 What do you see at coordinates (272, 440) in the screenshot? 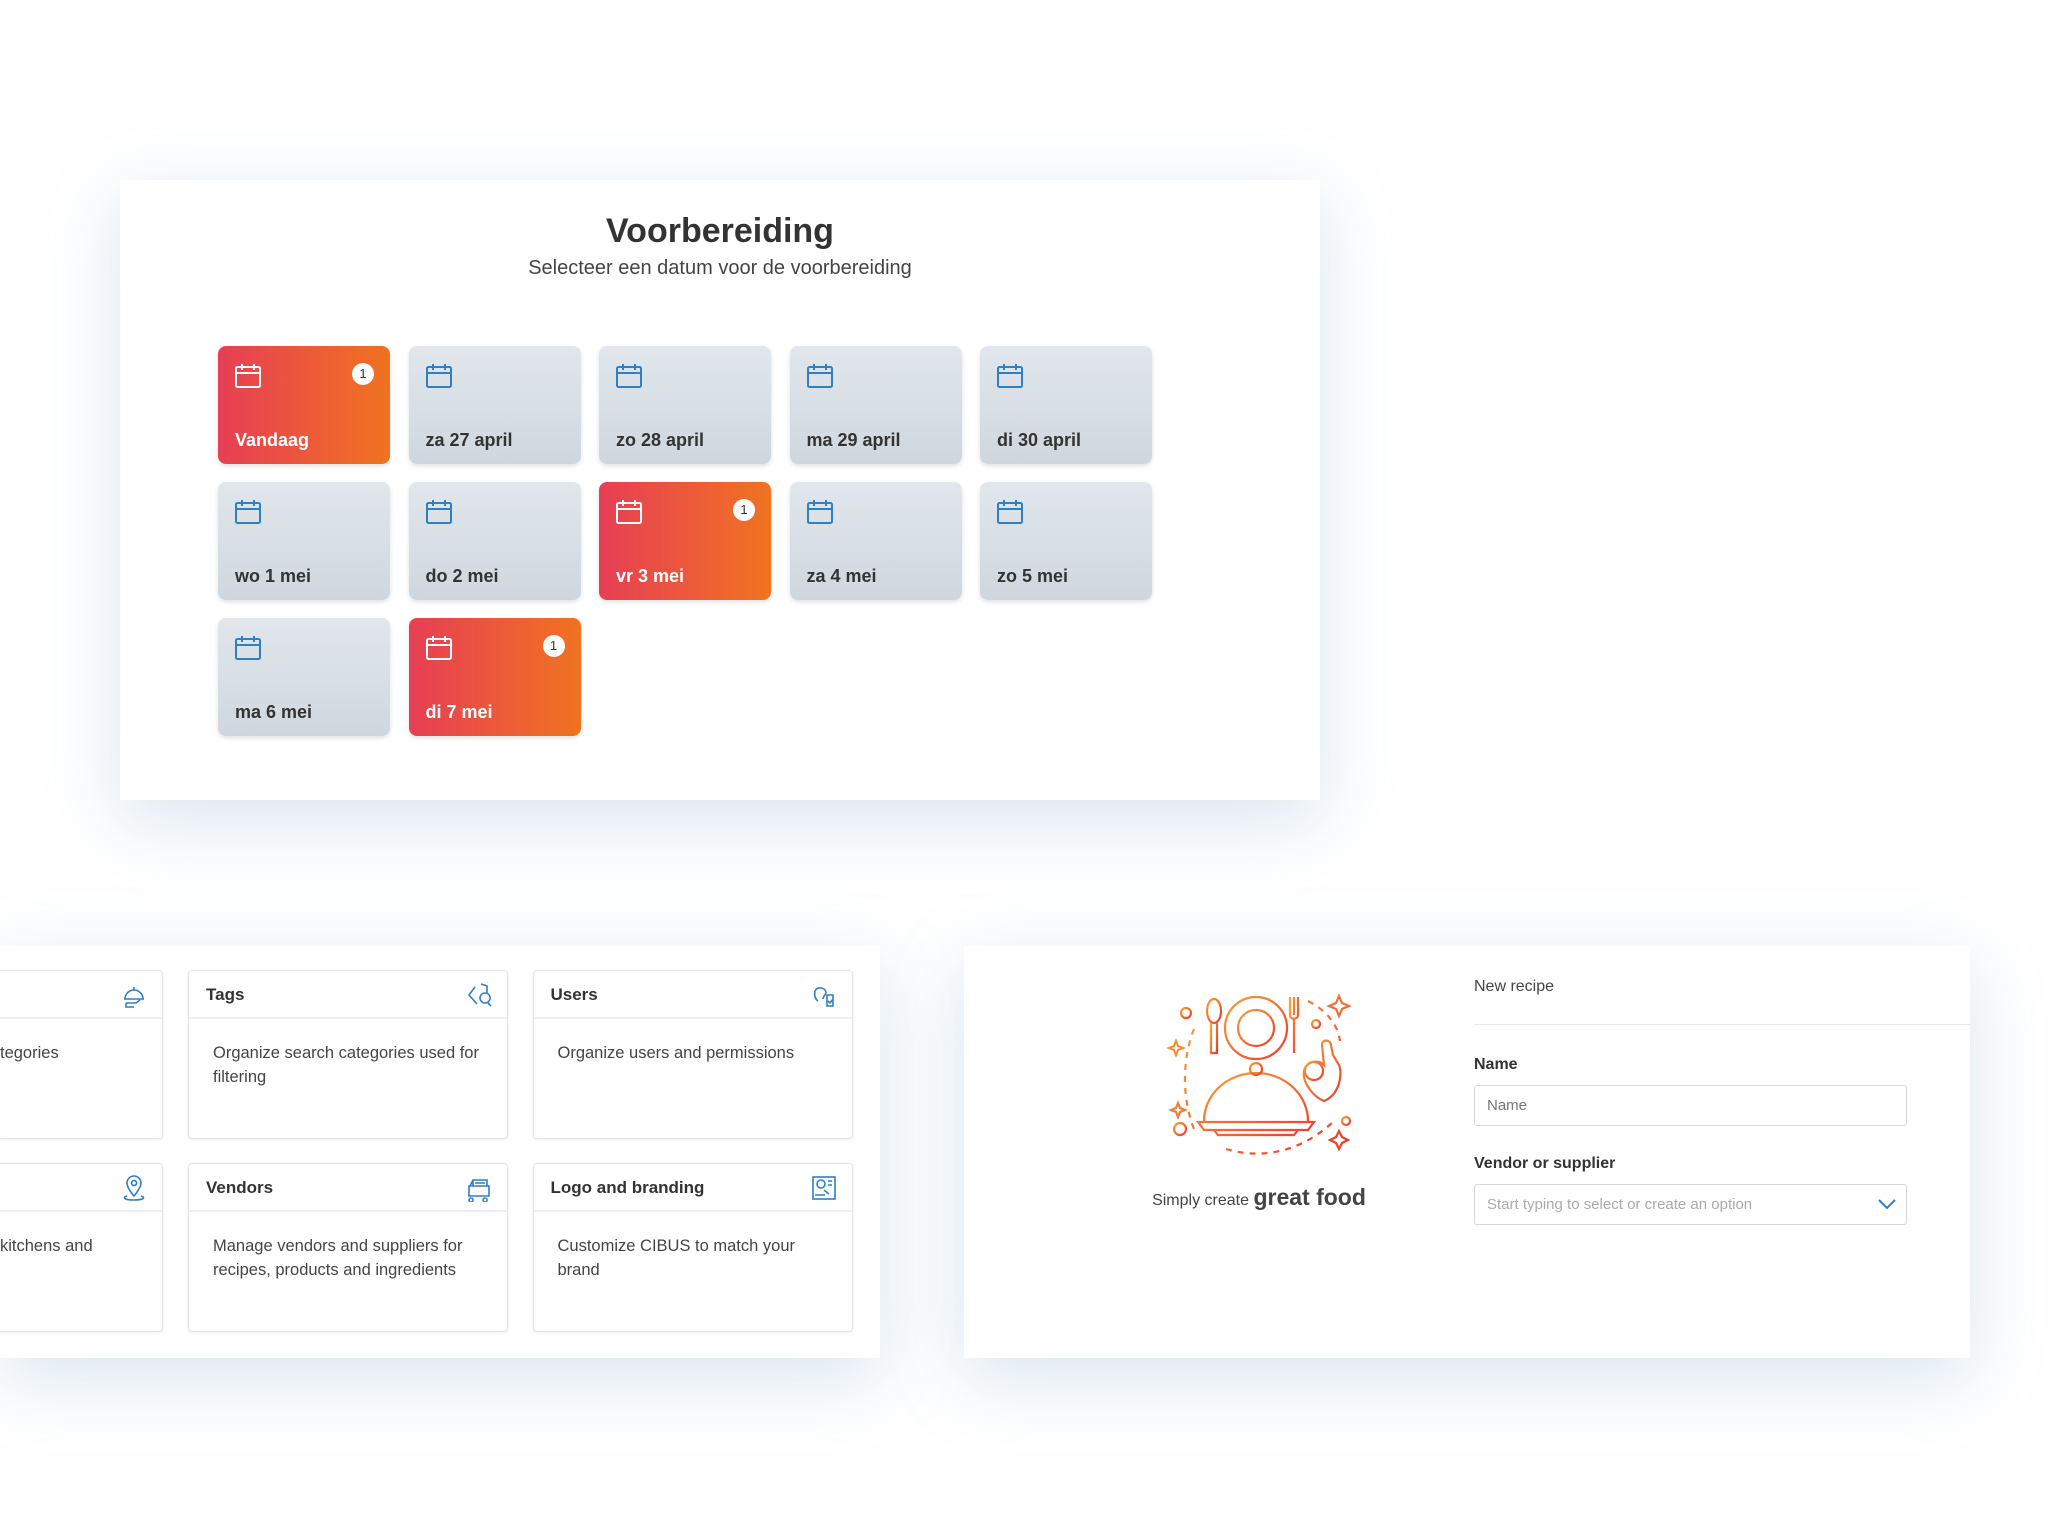
I see `date-label: Vandaag` at bounding box center [272, 440].